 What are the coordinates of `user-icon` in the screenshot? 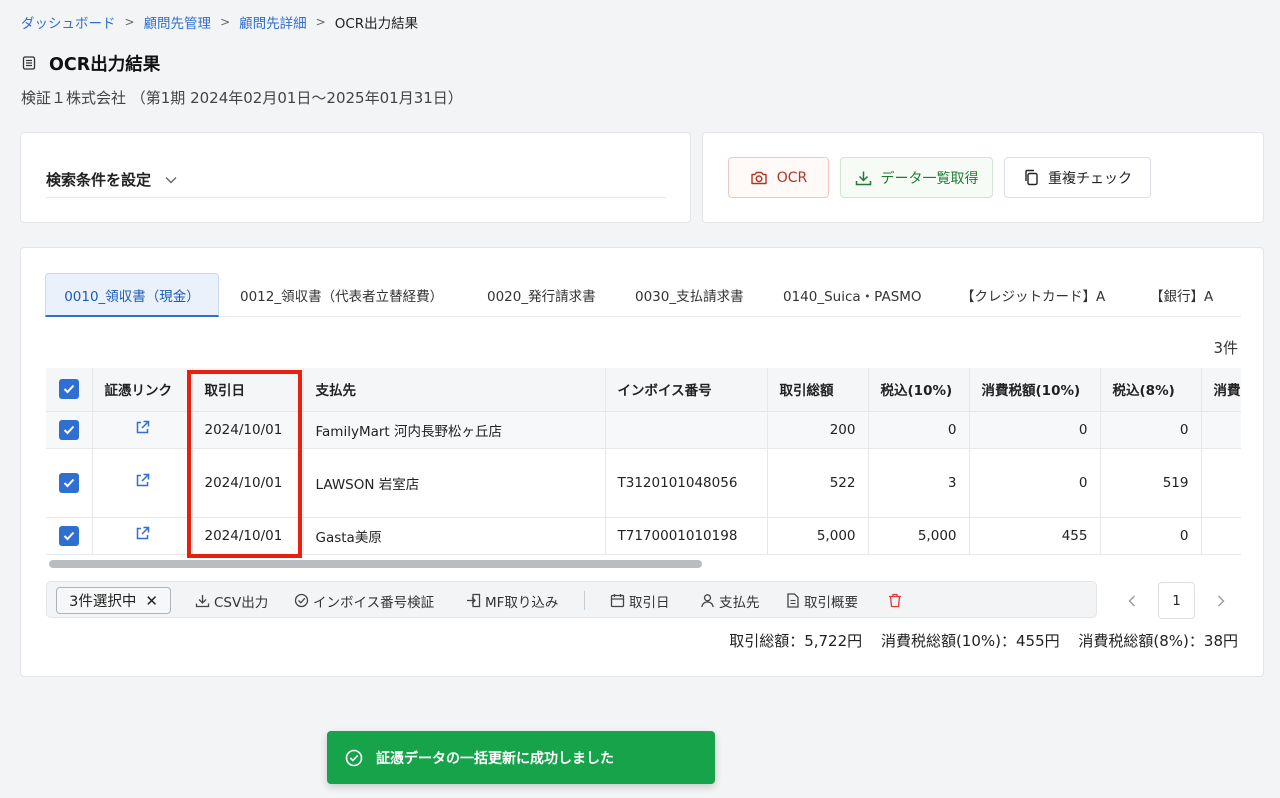 It's located at (707, 601).